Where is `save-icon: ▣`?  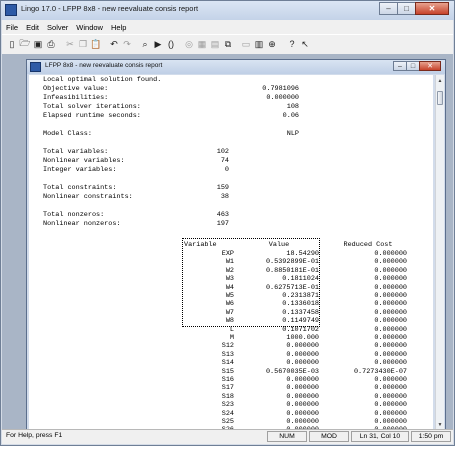 save-icon: ▣ is located at coordinates (38, 44).